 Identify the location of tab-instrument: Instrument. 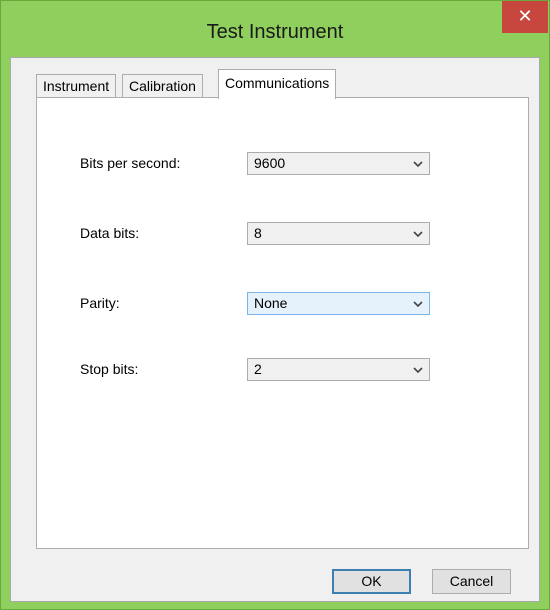
(76, 86).